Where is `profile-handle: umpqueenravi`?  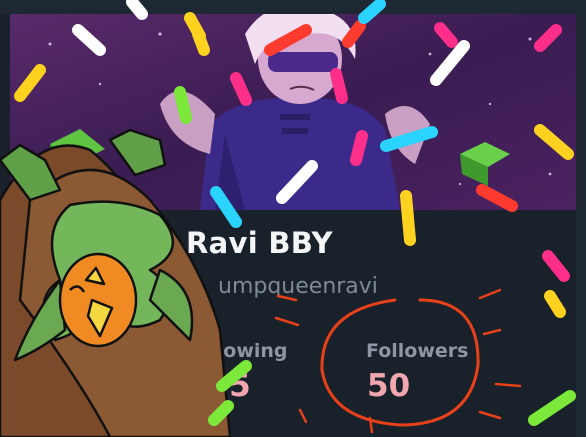
profile-handle: umpqueenravi is located at coordinates (298, 286).